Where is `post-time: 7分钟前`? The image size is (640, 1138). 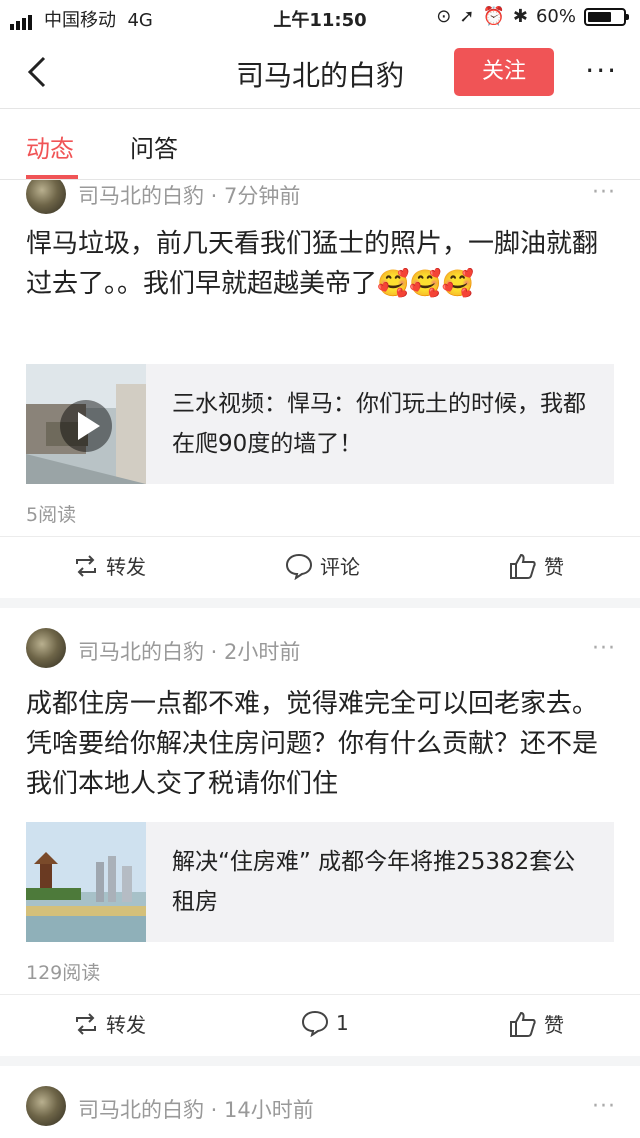
post-time: 7分钟前 is located at coordinates (262, 196).